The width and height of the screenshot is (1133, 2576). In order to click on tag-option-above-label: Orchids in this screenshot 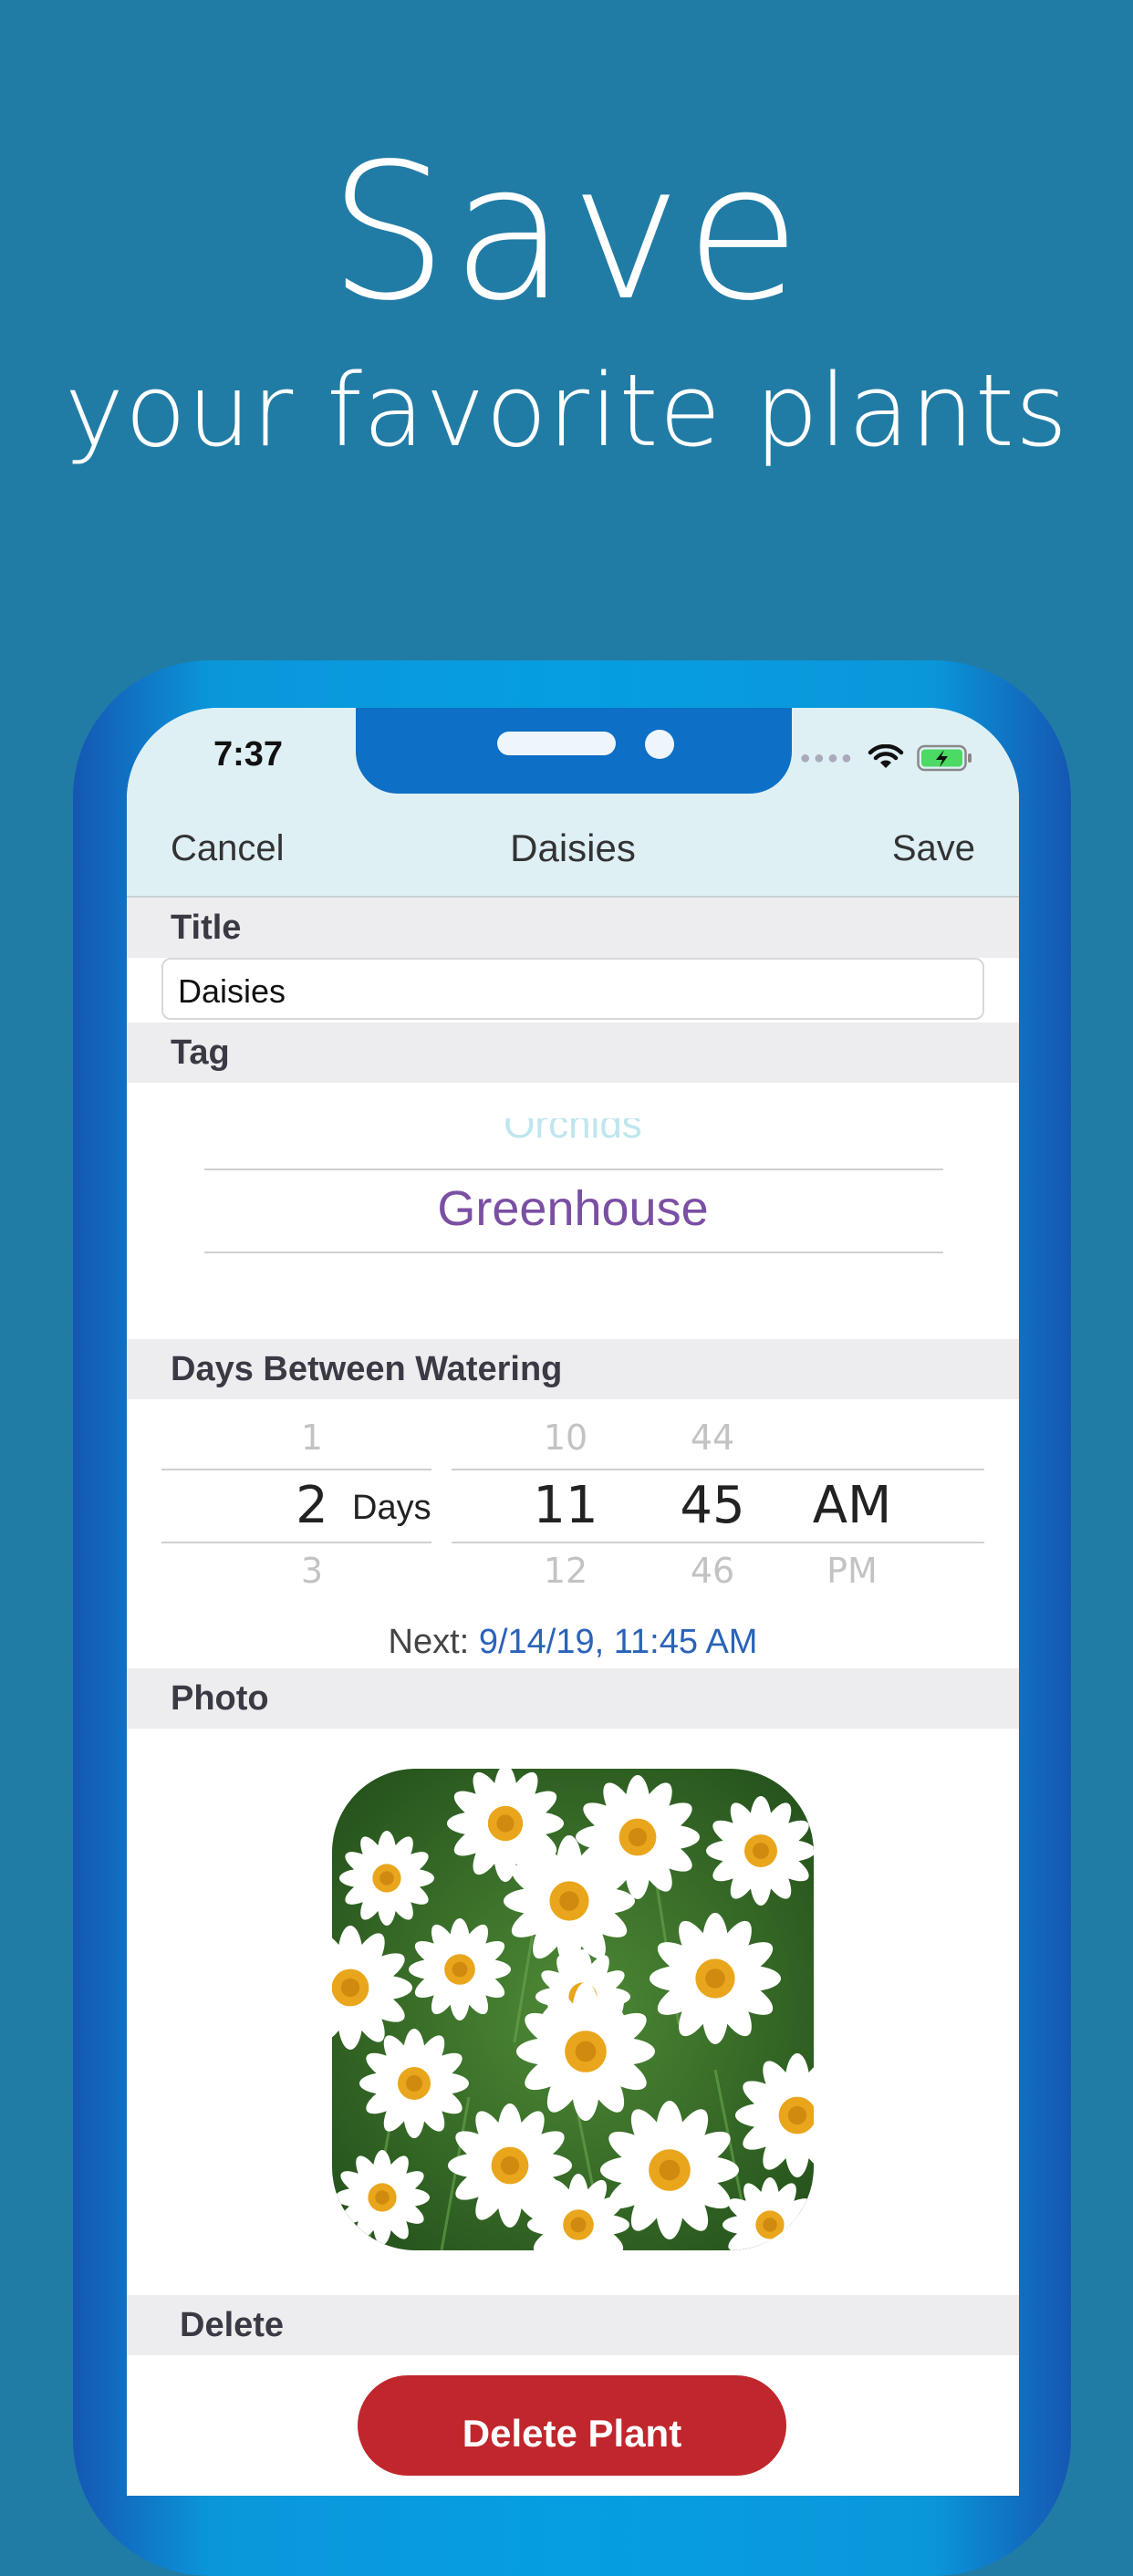, I will do `click(573, 1132)`.